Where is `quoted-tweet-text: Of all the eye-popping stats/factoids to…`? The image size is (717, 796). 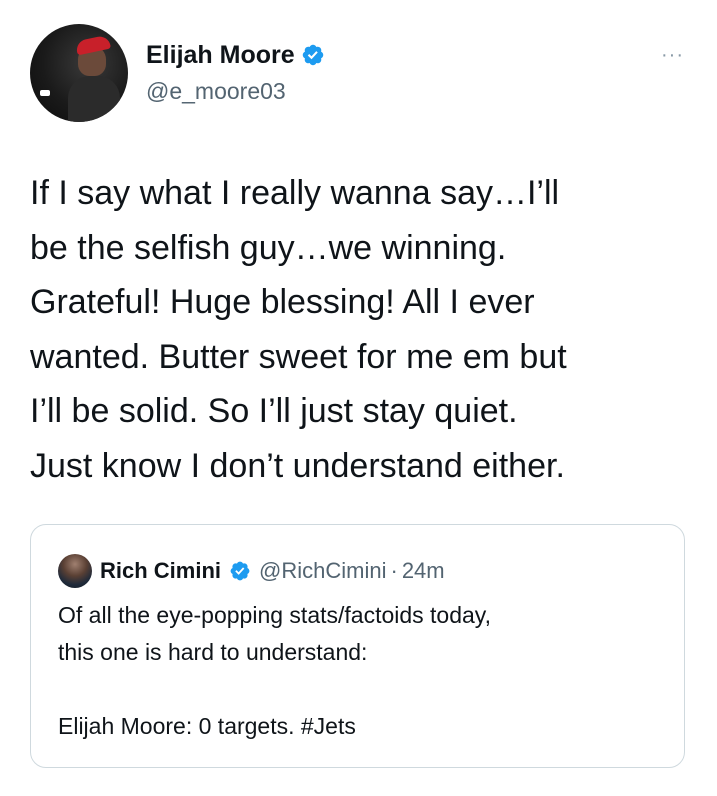
quoted-tweet-text: Of all the eye-popping stats/factoids to… is located at coordinates (274, 670).